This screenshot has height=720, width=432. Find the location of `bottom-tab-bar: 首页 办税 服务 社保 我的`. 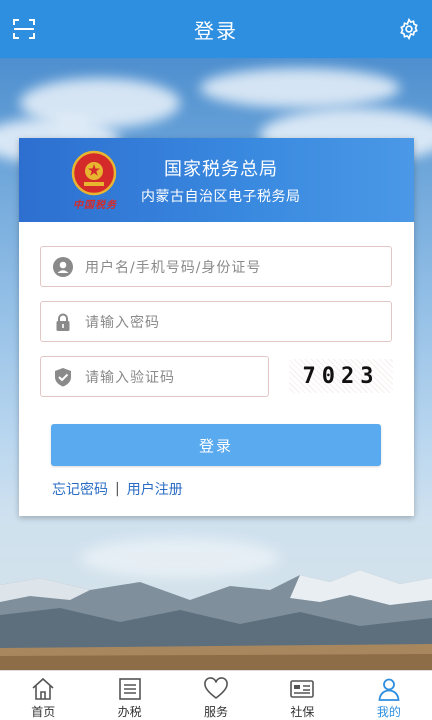

bottom-tab-bar: 首页 办税 服务 社保 我的 is located at coordinates (216, 695).